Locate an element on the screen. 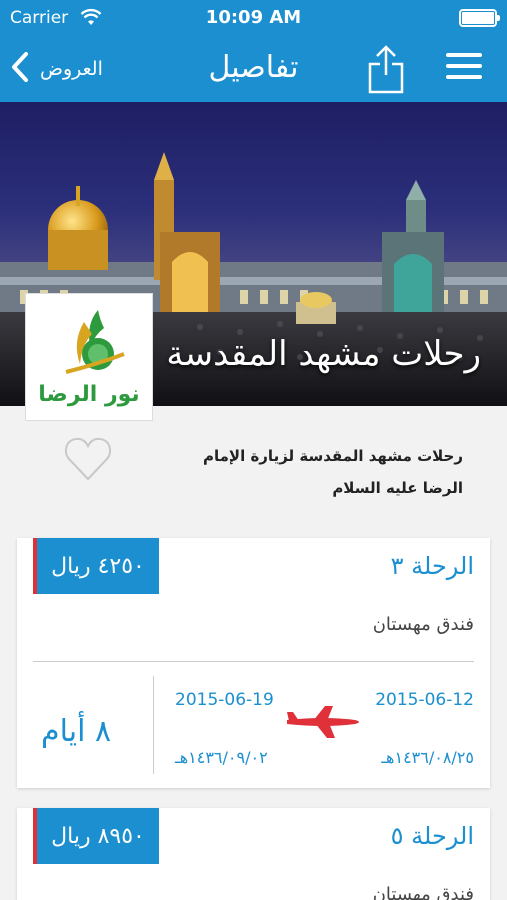  status-bar: Carrier 10:09 AM is located at coordinates (253, 18).